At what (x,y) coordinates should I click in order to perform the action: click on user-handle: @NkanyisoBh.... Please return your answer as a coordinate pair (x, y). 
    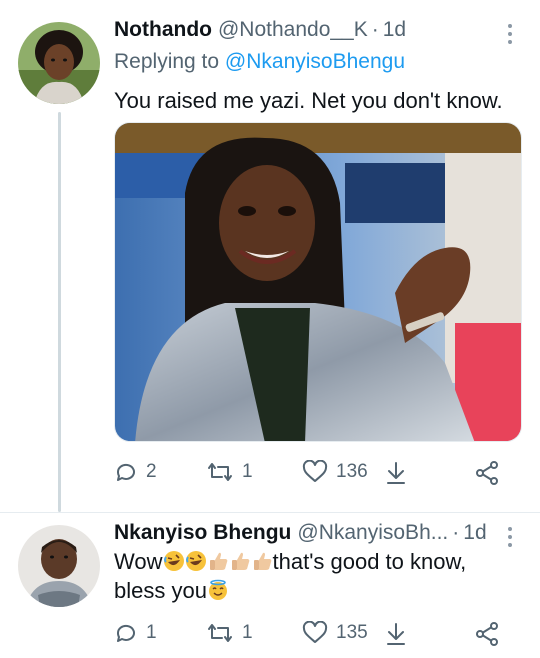
    Looking at the image, I should click on (372, 533).